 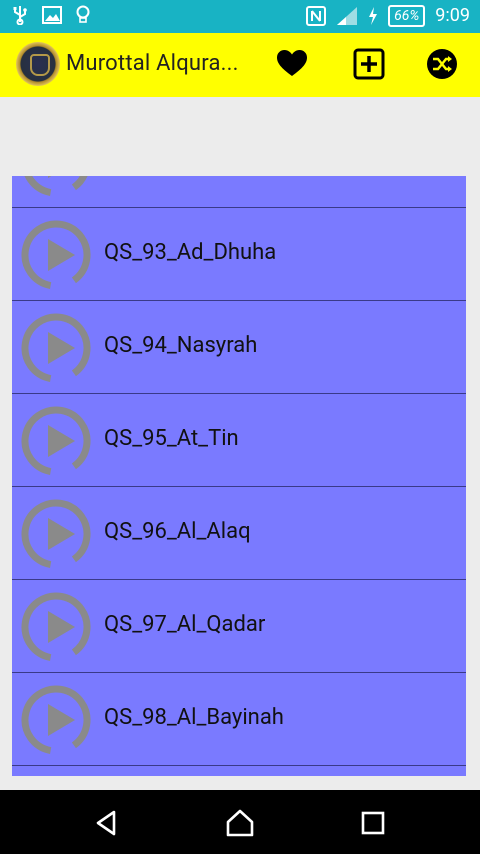 I want to click on home-icon, so click(x=240, y=823).